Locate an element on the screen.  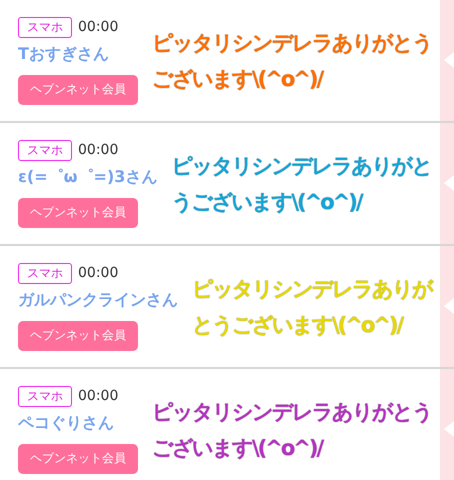
user-name: ε(=゜ω゜=)3さん is located at coordinates (88, 177).